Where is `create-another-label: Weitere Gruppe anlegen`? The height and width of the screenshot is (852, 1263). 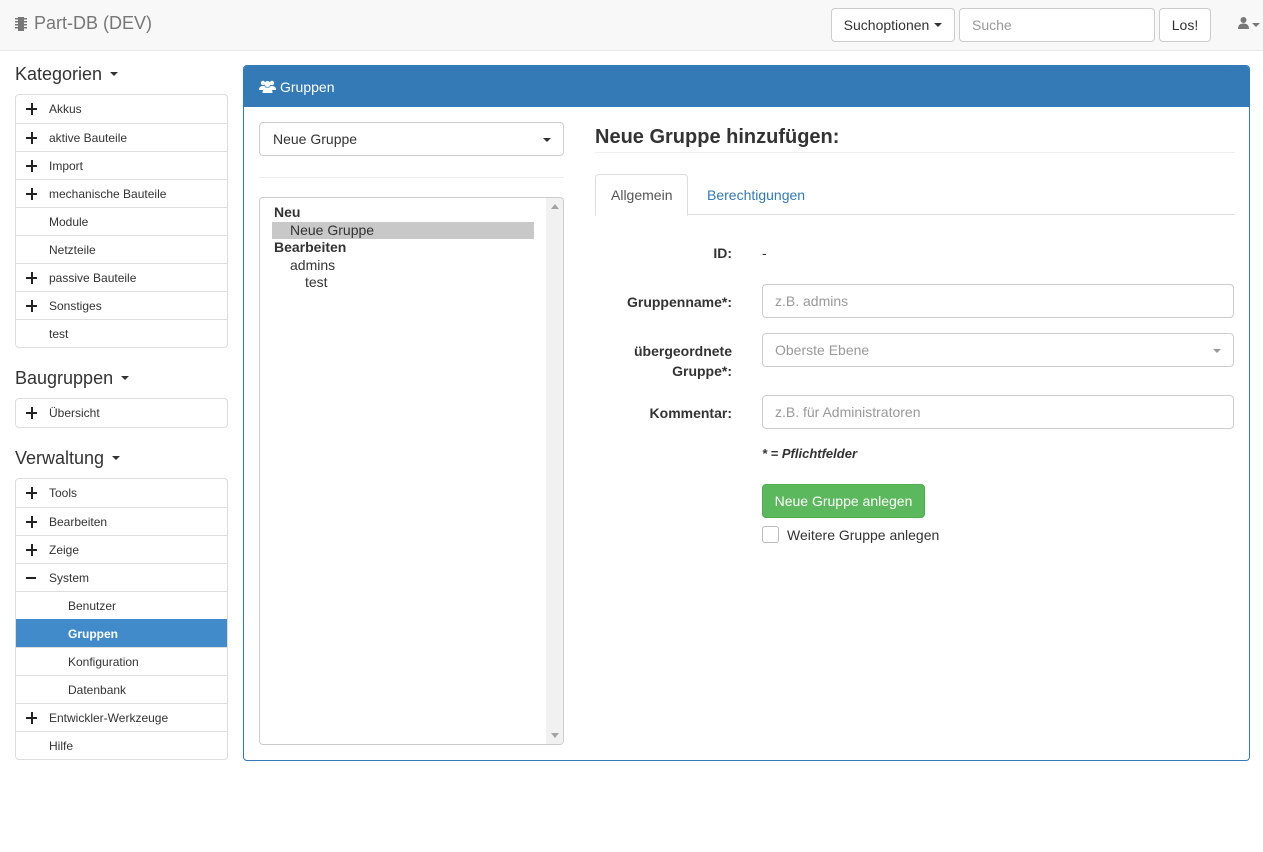 create-another-label: Weitere Gruppe anlegen is located at coordinates (863, 535).